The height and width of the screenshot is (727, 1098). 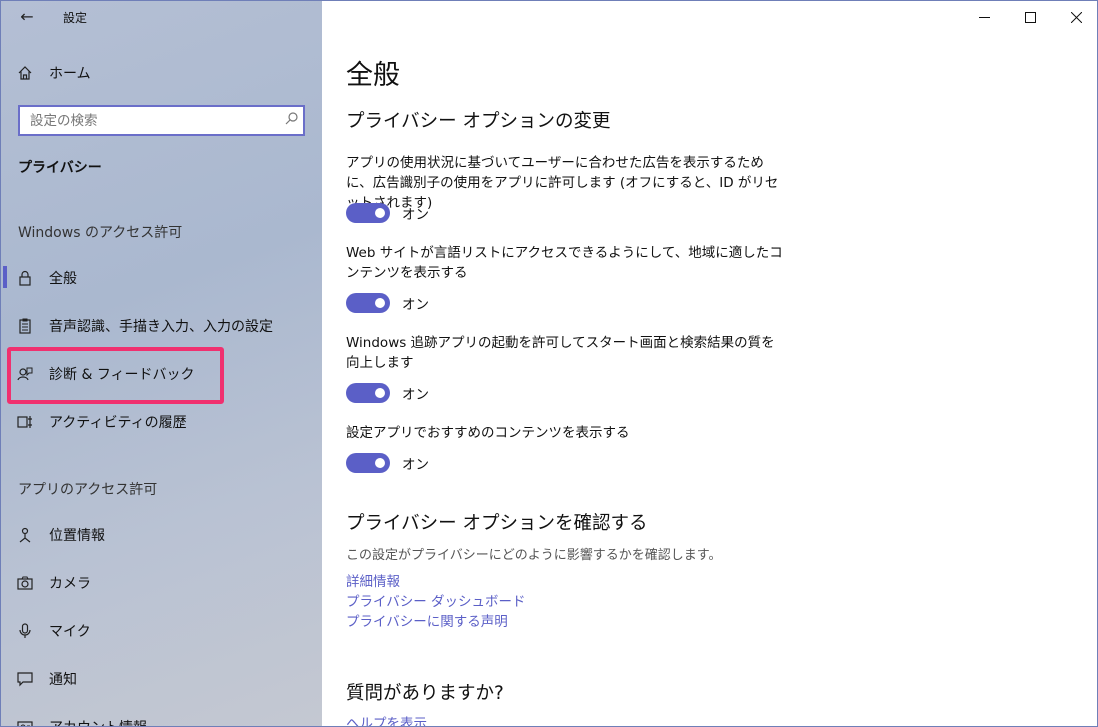 I want to click on sidebar-item-label: 音声認識、手描き入力、入力の設定, so click(x=161, y=327).